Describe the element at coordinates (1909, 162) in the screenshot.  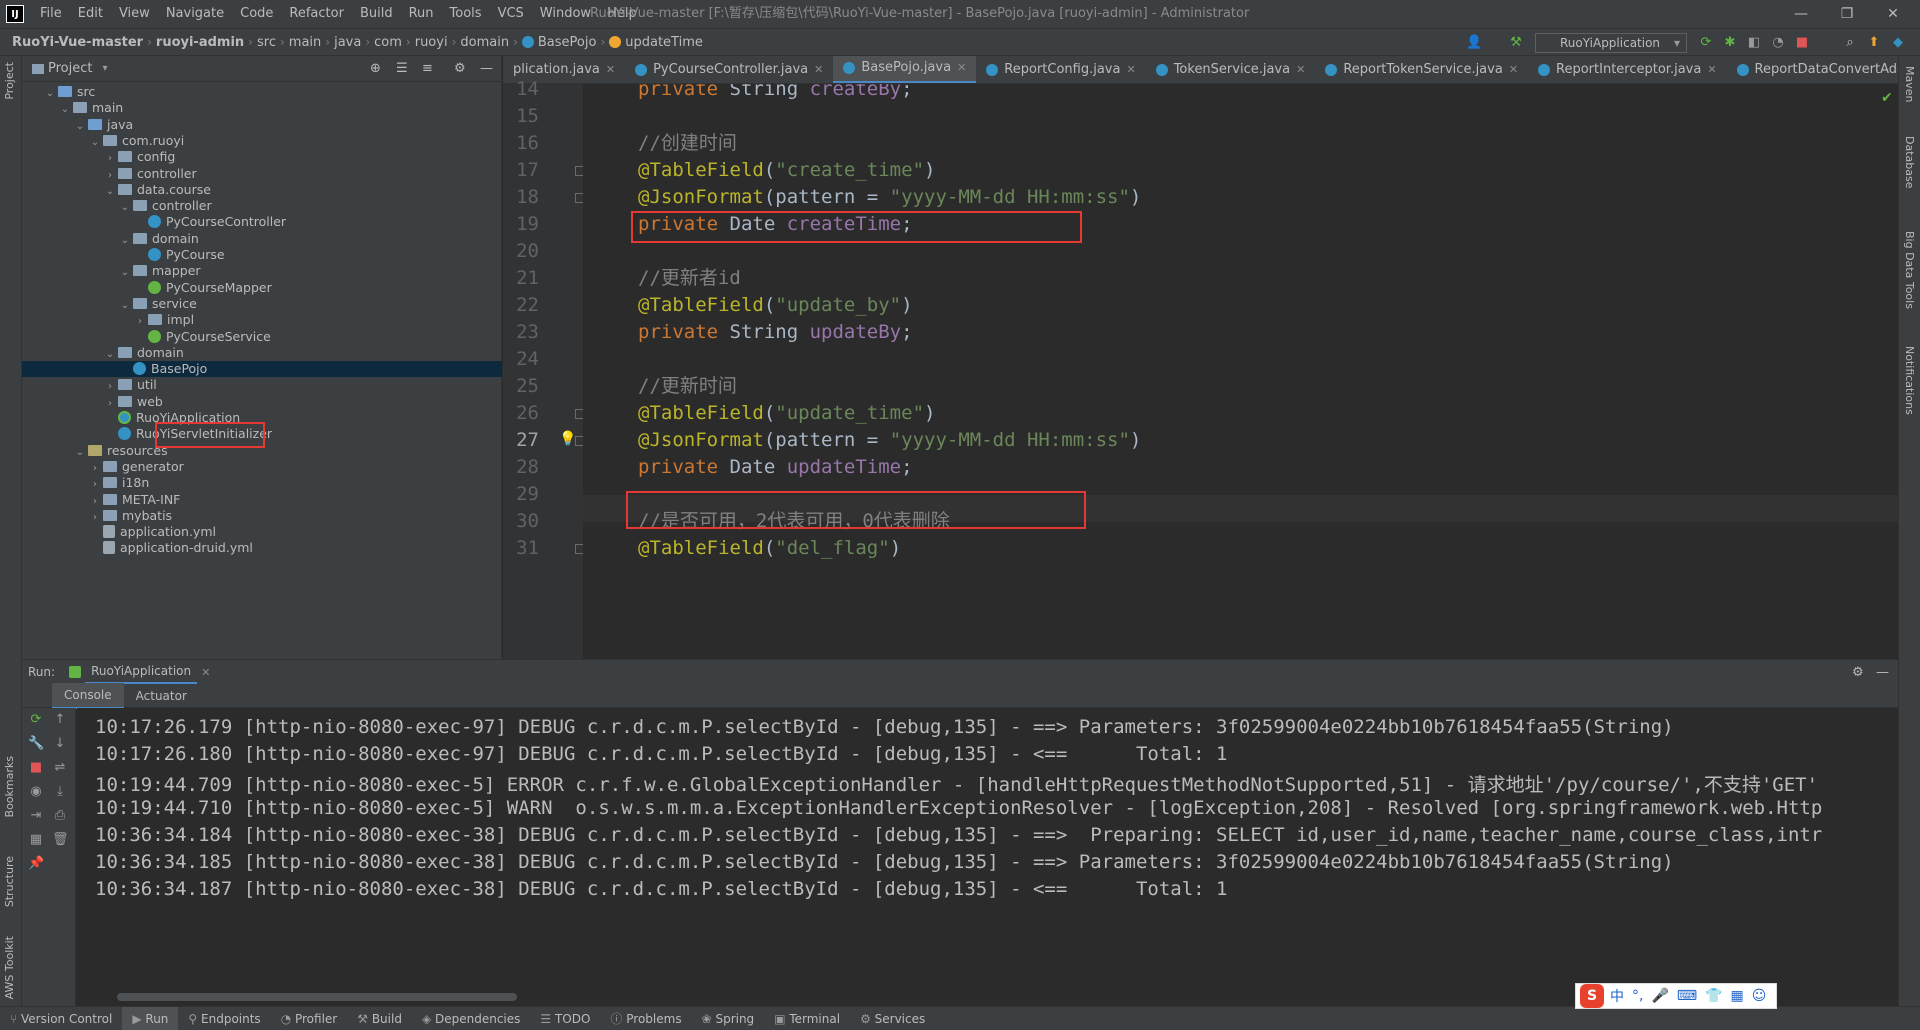
I see `database-tool-button: Database` at that location.